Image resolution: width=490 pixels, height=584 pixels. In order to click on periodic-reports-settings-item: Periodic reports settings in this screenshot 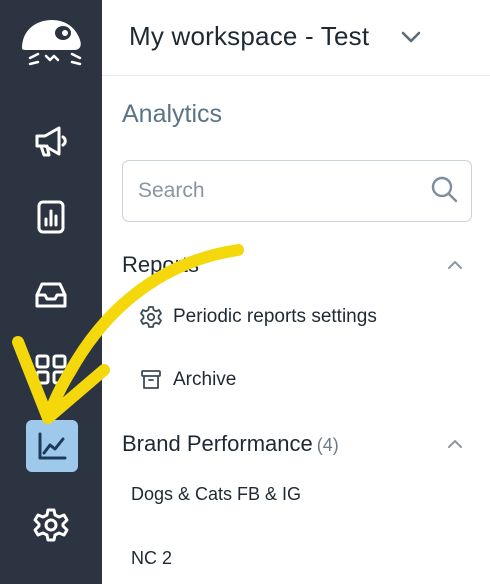, I will do `click(257, 317)`.